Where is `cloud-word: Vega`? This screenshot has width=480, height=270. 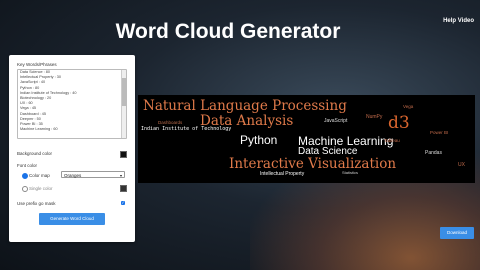 cloud-word: Vega is located at coordinates (408, 106).